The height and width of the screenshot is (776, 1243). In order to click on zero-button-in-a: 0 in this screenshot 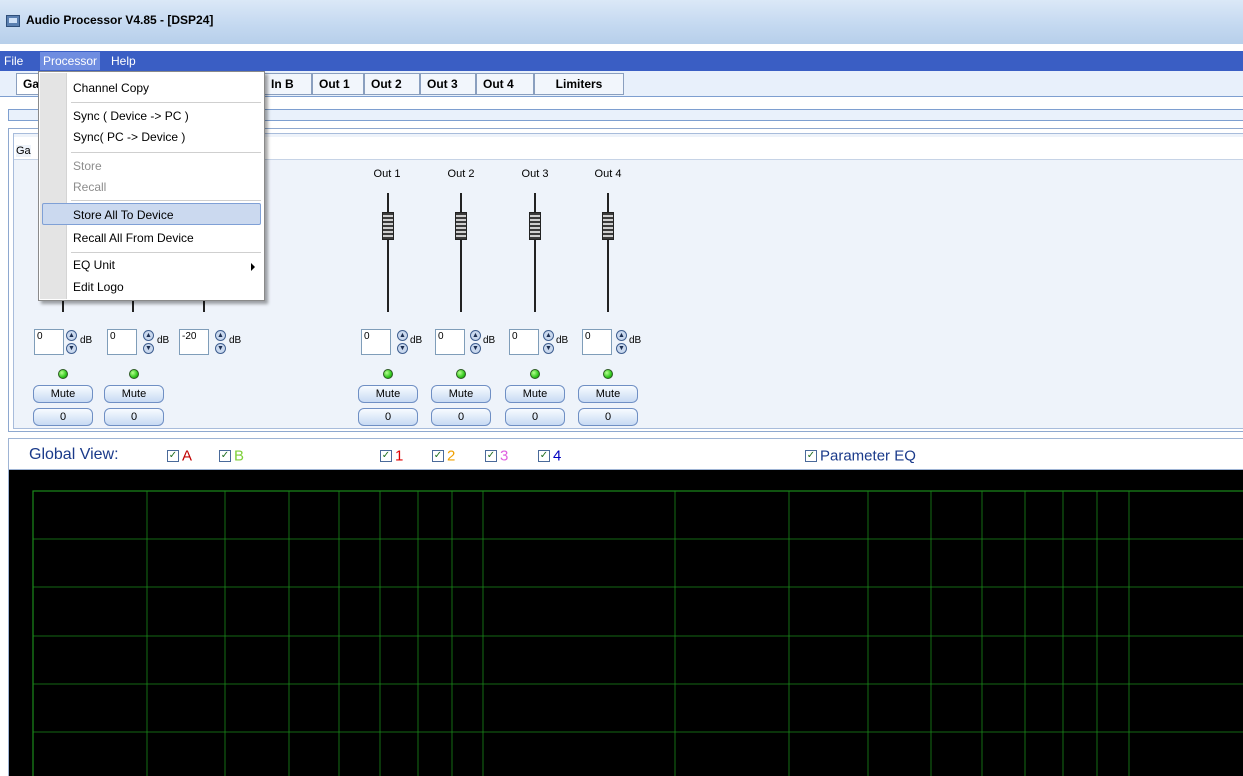, I will do `click(63, 417)`.